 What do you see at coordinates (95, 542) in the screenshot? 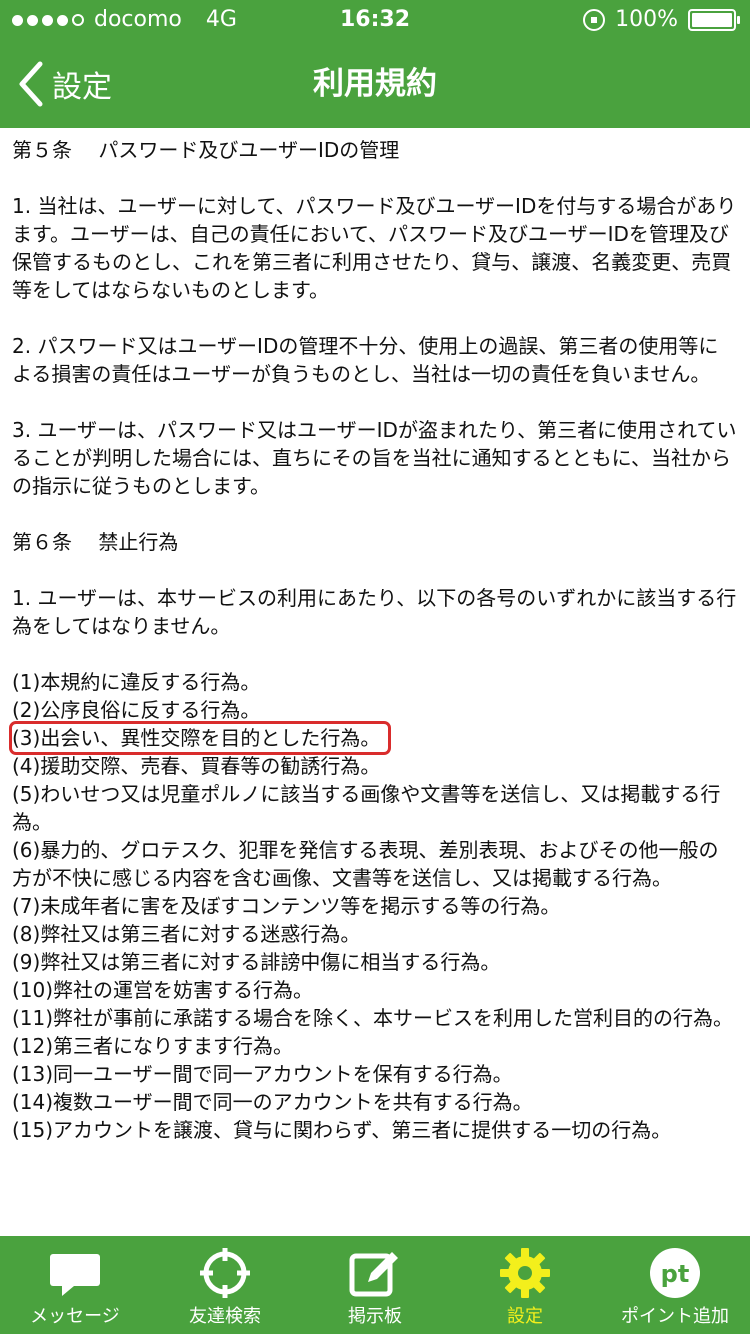
I see `article-6-title: 第６条 禁止行為` at bounding box center [95, 542].